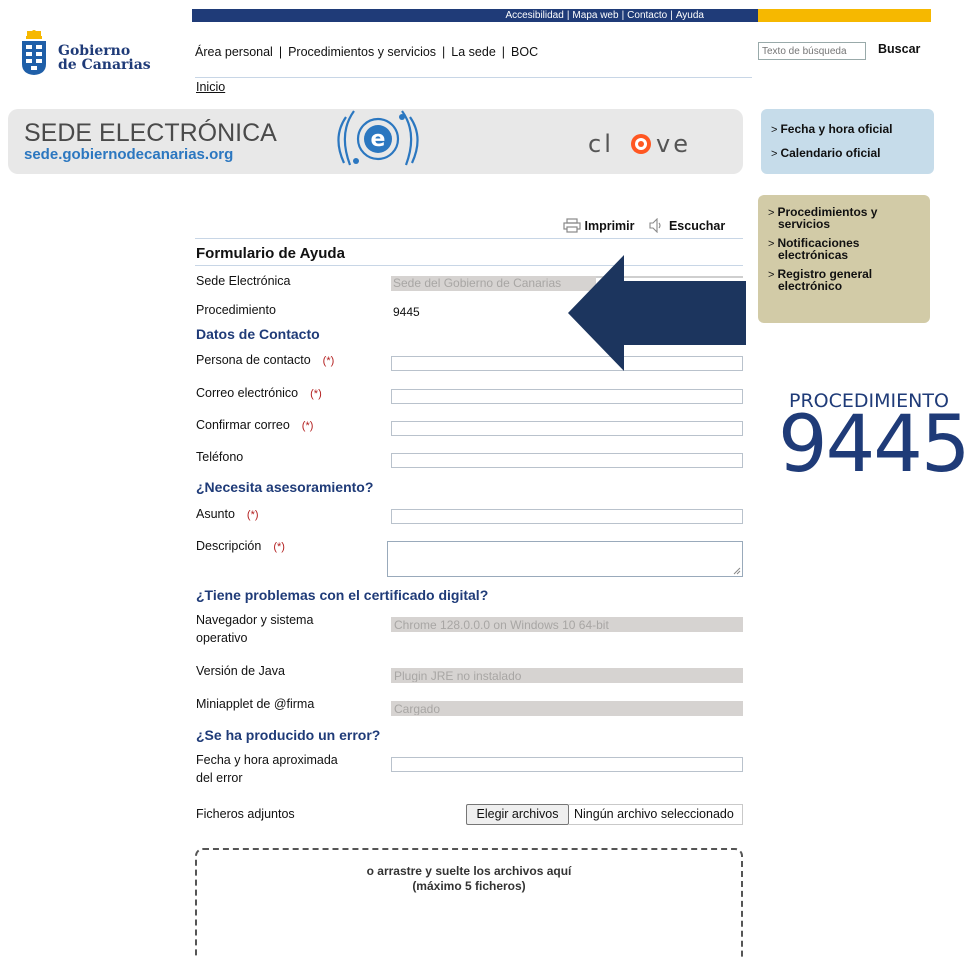  Describe the element at coordinates (812, 51) in the screenshot. I see `search-input` at that location.